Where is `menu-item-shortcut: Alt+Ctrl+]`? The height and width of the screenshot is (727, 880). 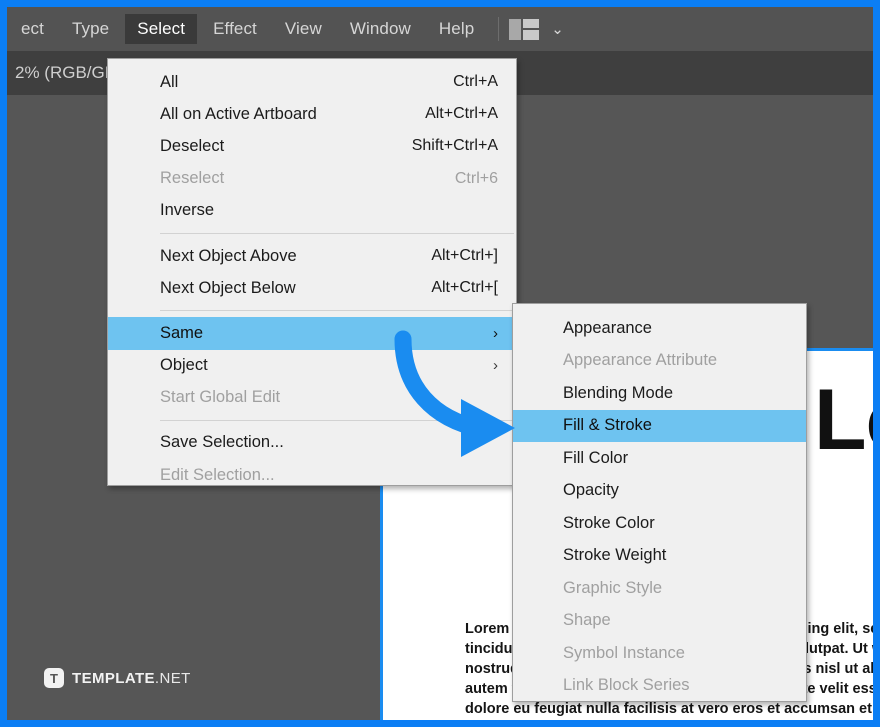
menu-item-shortcut: Alt+Ctrl+] is located at coordinates (464, 256).